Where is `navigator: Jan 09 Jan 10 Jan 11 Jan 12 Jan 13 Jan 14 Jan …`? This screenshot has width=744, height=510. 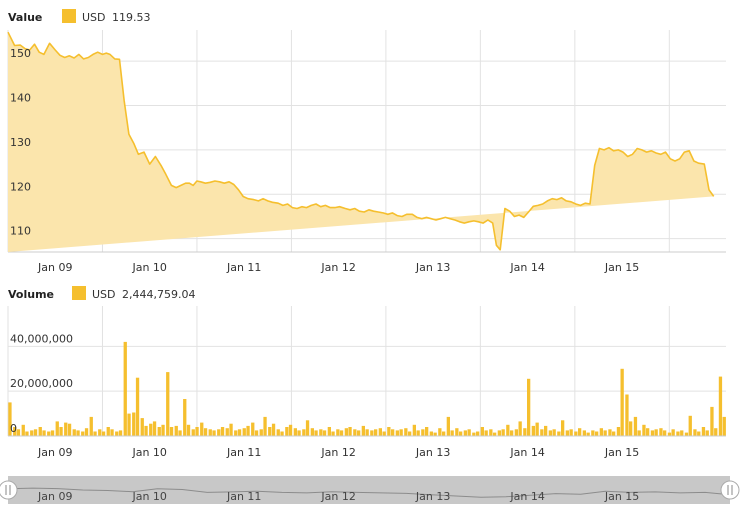 navigator: Jan 09 Jan 10 Jan 11 Jan 12 Jan 13 Jan 14 Jan … is located at coordinates (370, 490).